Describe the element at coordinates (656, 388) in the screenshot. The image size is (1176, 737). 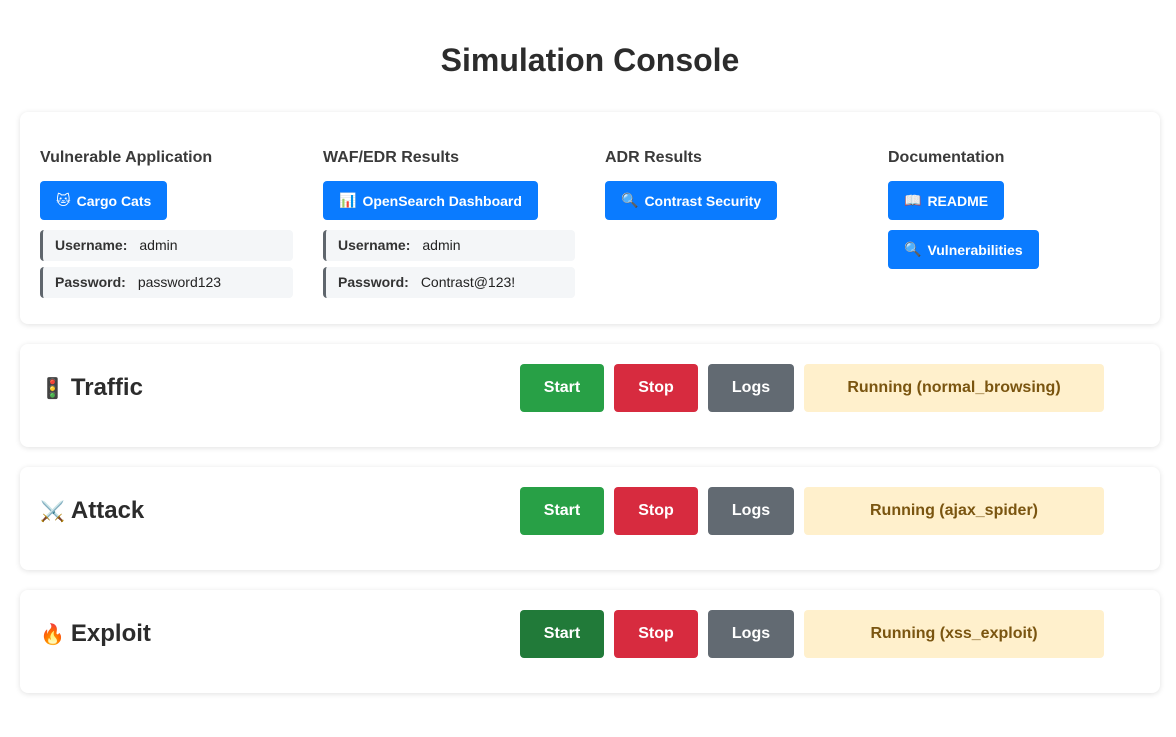
I see `traffic-stop-button: Stop` at that location.